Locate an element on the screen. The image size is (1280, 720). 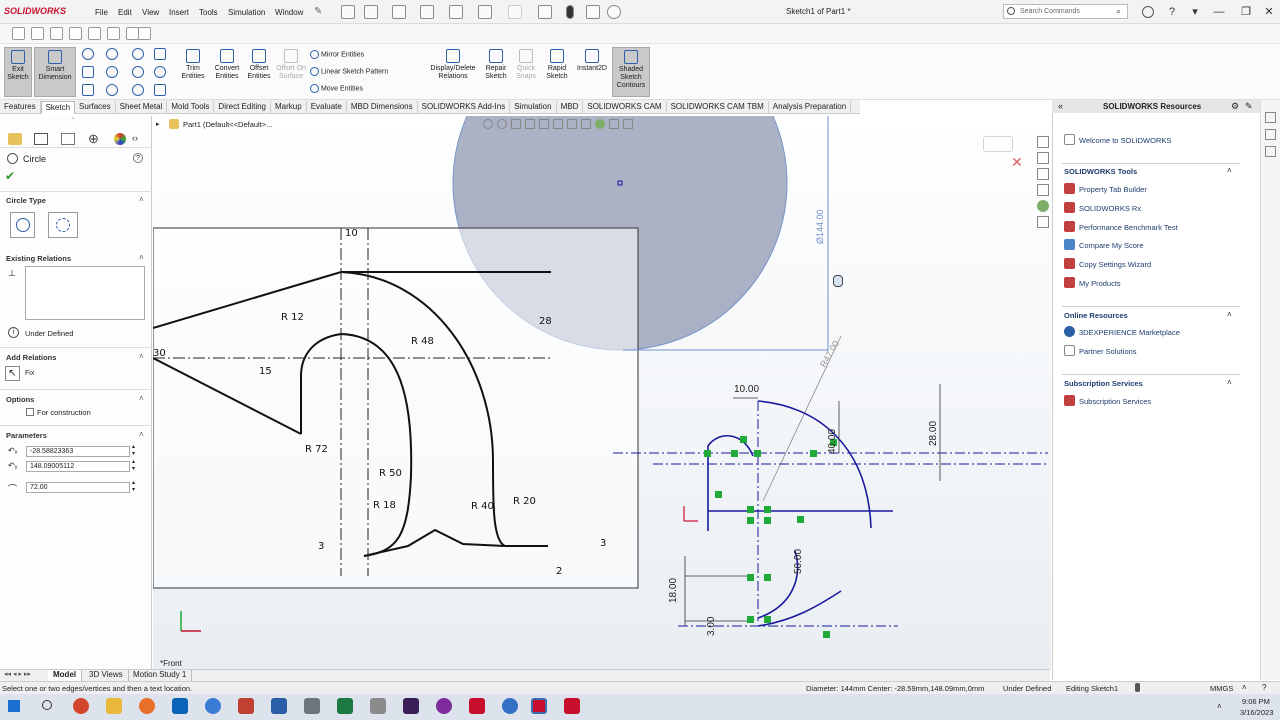
existing-relations-header: Existing Relations is located at coordinates (38, 258).